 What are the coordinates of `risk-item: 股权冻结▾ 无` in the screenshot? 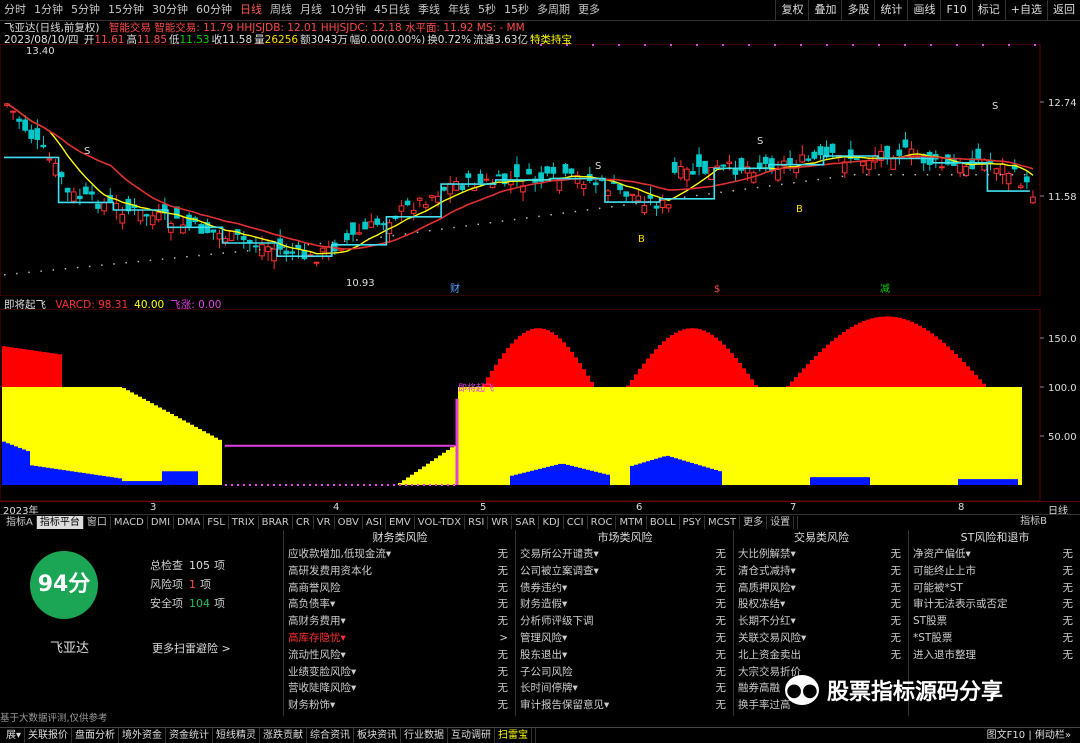 It's located at (821, 604).